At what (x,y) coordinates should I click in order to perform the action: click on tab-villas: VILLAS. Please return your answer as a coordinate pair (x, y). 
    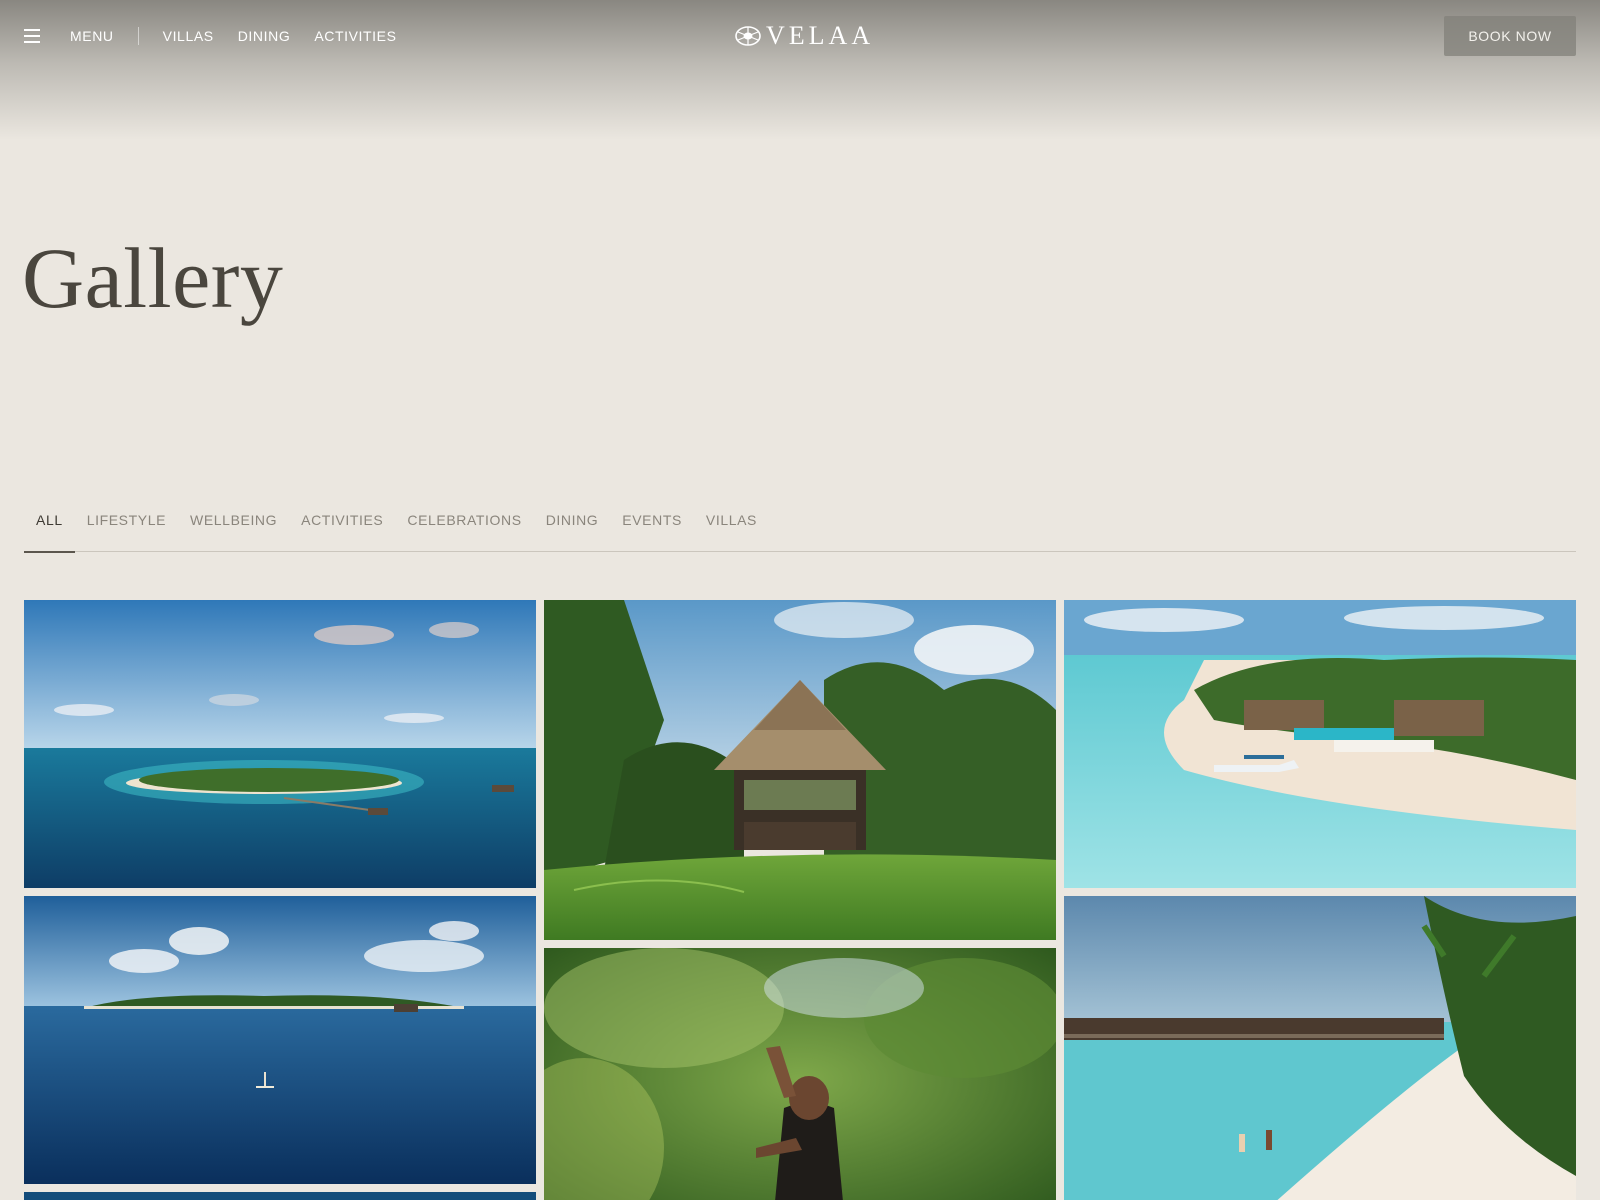
    Looking at the image, I should click on (731, 526).